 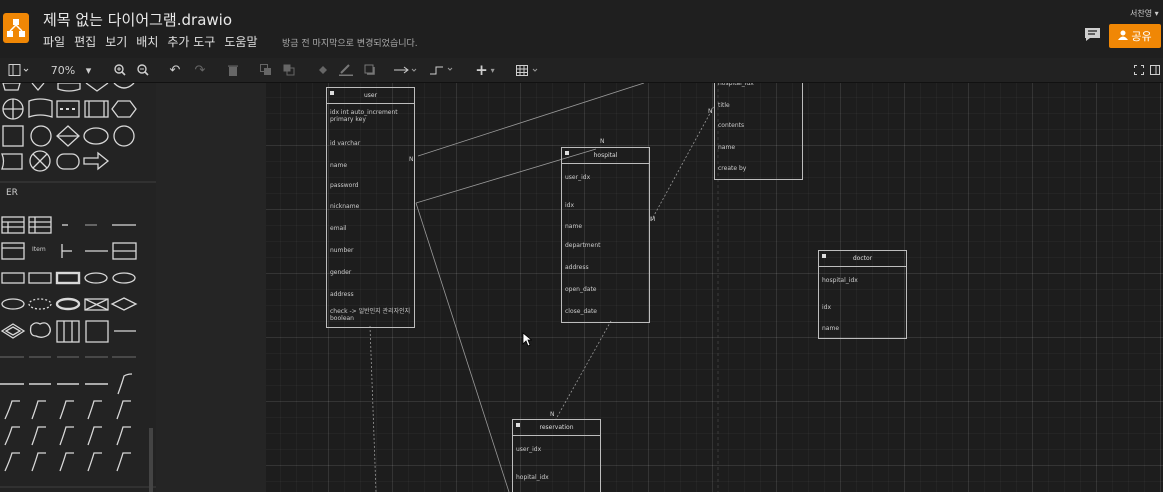 I want to click on document-title: 제목 없는 다이어그램.drawio, so click(x=137, y=19).